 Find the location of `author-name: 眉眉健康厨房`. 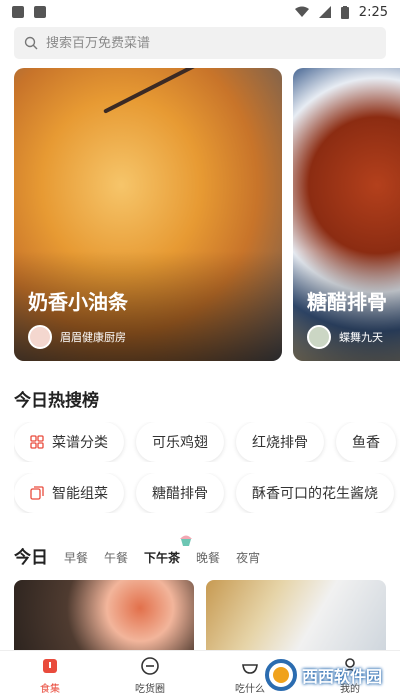

author-name: 眉眉健康厨房 is located at coordinates (93, 337).